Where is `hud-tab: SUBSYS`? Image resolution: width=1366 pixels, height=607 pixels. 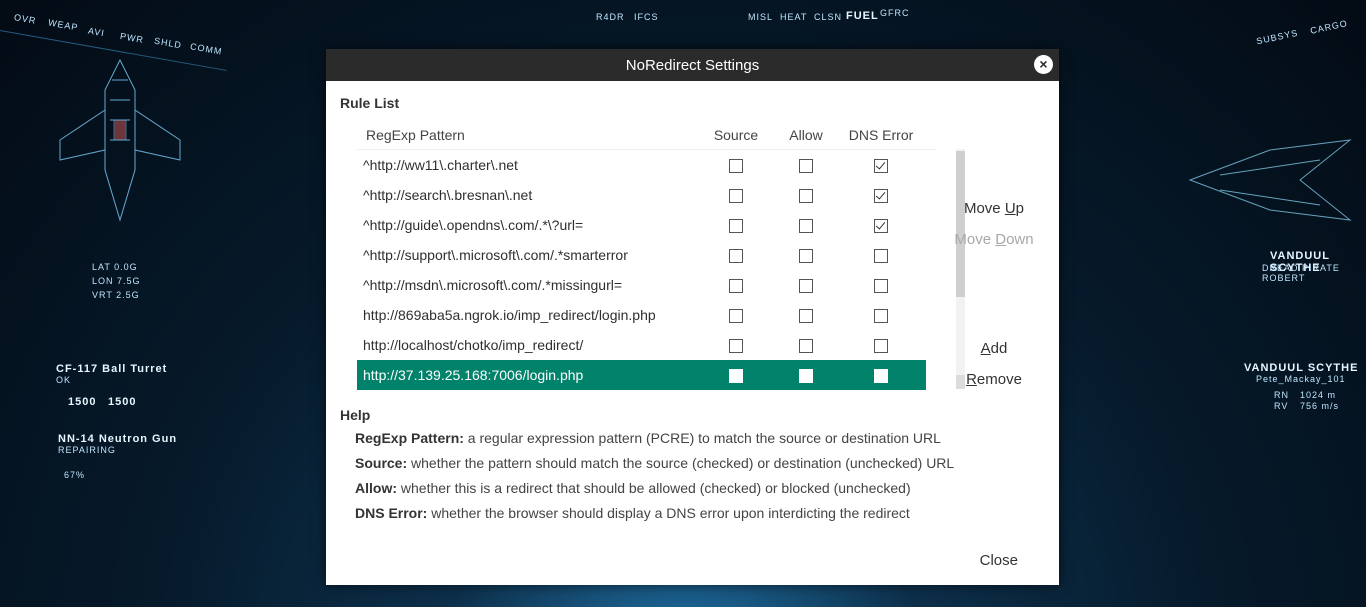 hud-tab: SUBSYS is located at coordinates (1277, 37).